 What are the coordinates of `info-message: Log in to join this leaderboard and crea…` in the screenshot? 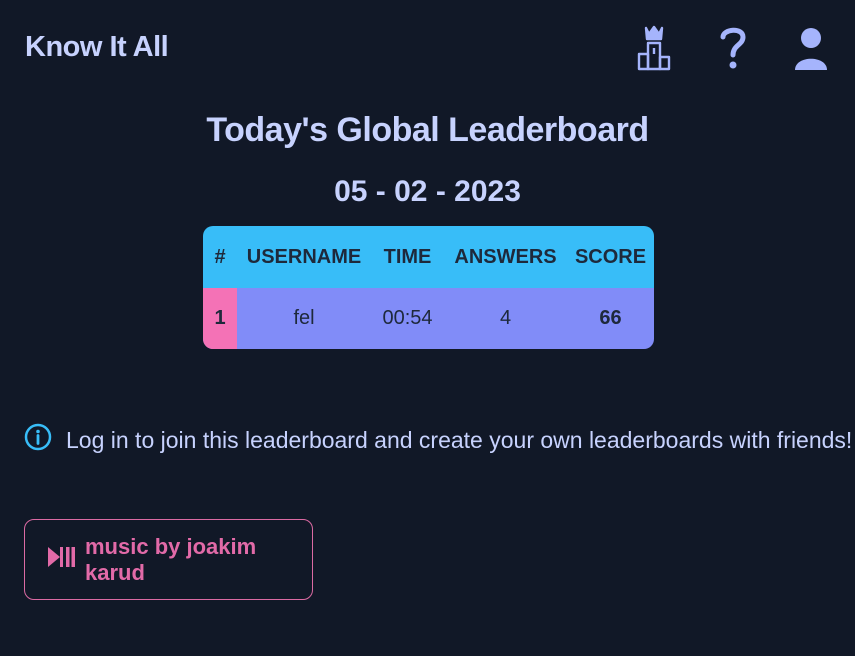 It's located at (459, 439).